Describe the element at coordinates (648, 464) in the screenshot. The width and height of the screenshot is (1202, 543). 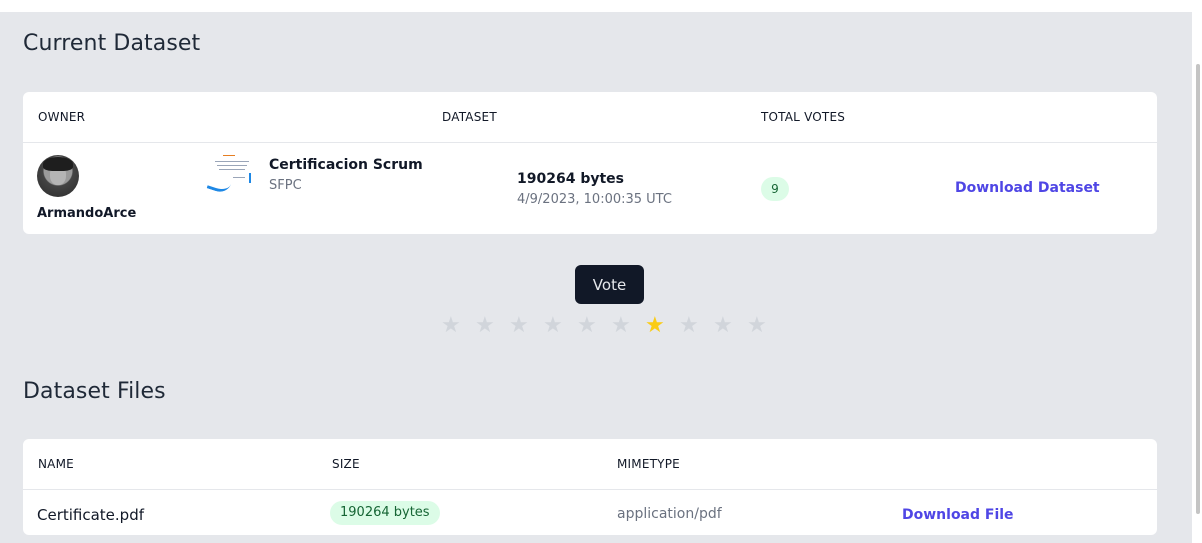
I see `mimetype-column-header: MIMETYPE` at that location.